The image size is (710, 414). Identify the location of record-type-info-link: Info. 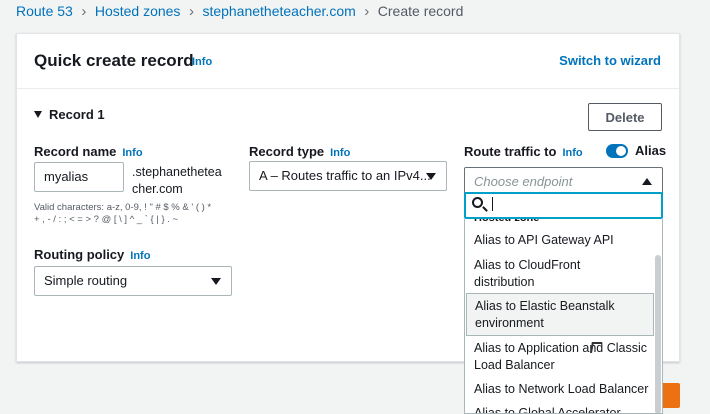
(340, 153).